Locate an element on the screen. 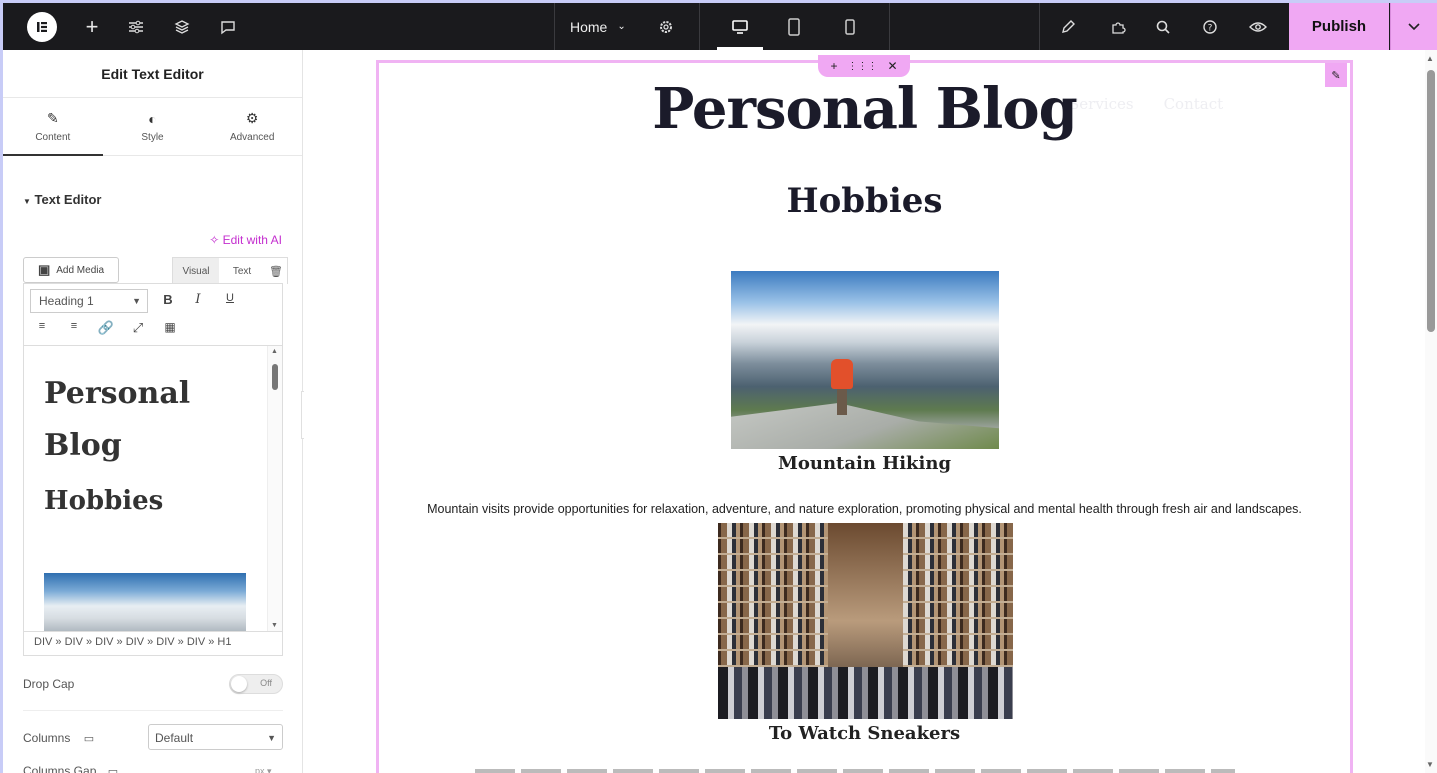 The image size is (1437, 773). fullscreen-icon: ⤢ is located at coordinates (138, 328).